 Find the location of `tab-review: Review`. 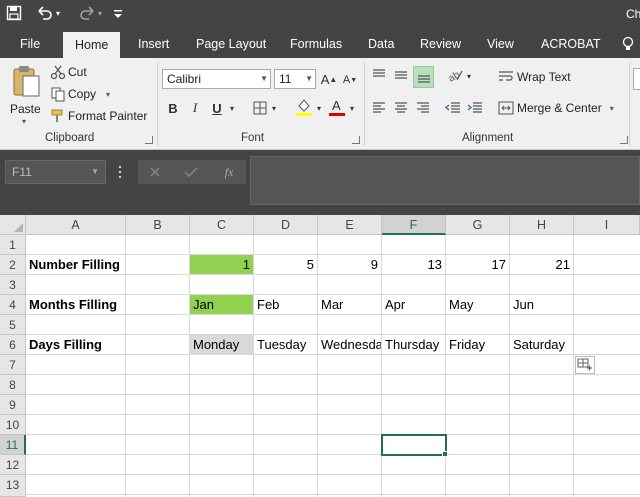

tab-review: Review is located at coordinates (440, 43).